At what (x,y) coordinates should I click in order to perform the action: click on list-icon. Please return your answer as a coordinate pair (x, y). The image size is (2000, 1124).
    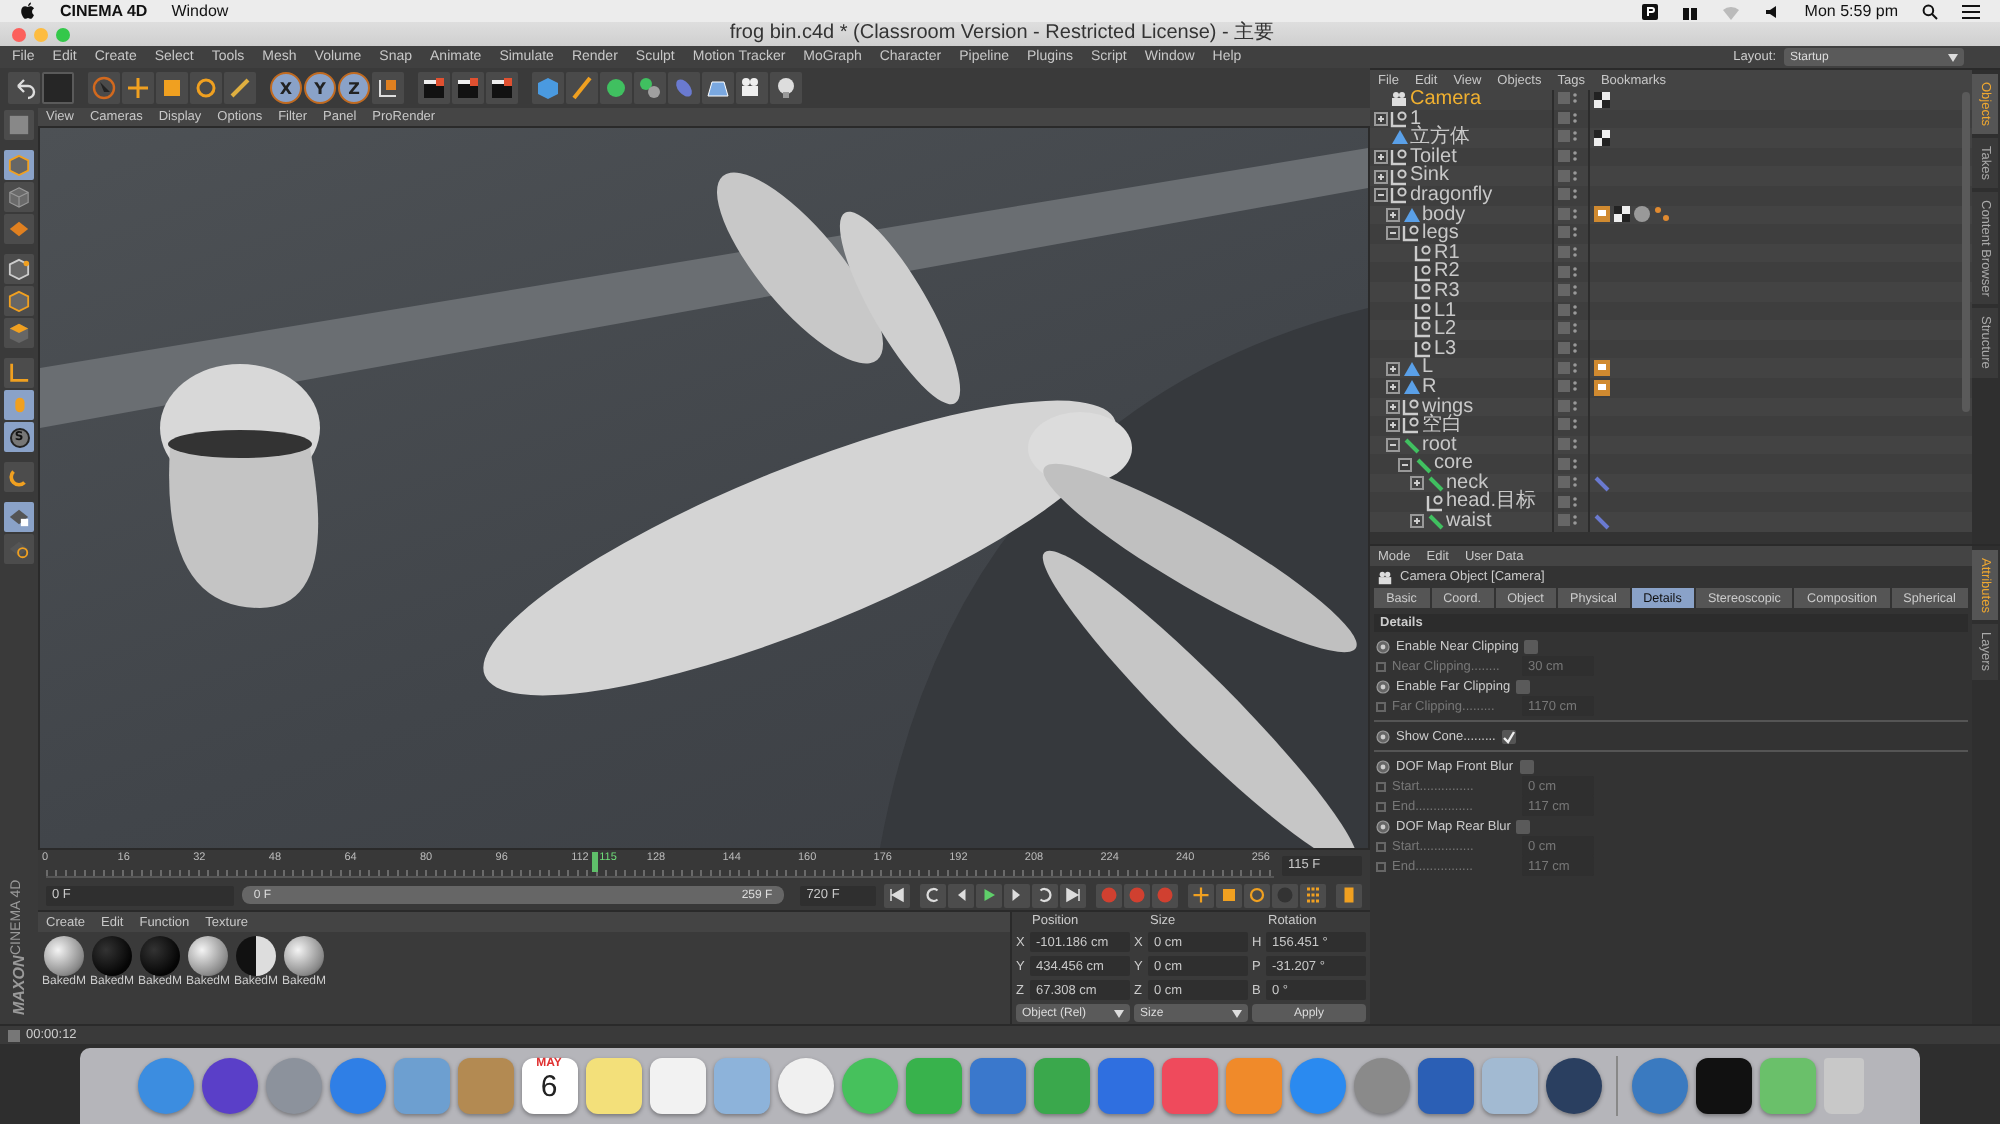
    Looking at the image, I should click on (1971, 11).